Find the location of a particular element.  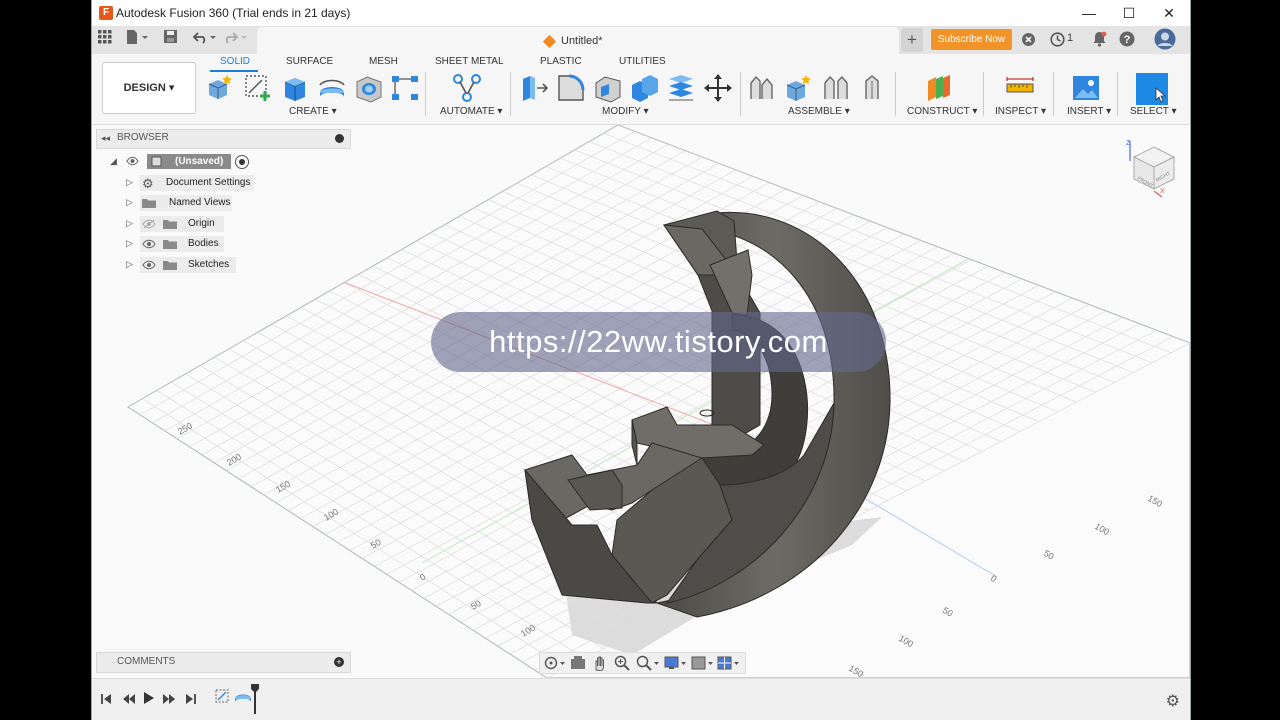

browser-item-named-views: ▷ Named Views is located at coordinates (191, 203).